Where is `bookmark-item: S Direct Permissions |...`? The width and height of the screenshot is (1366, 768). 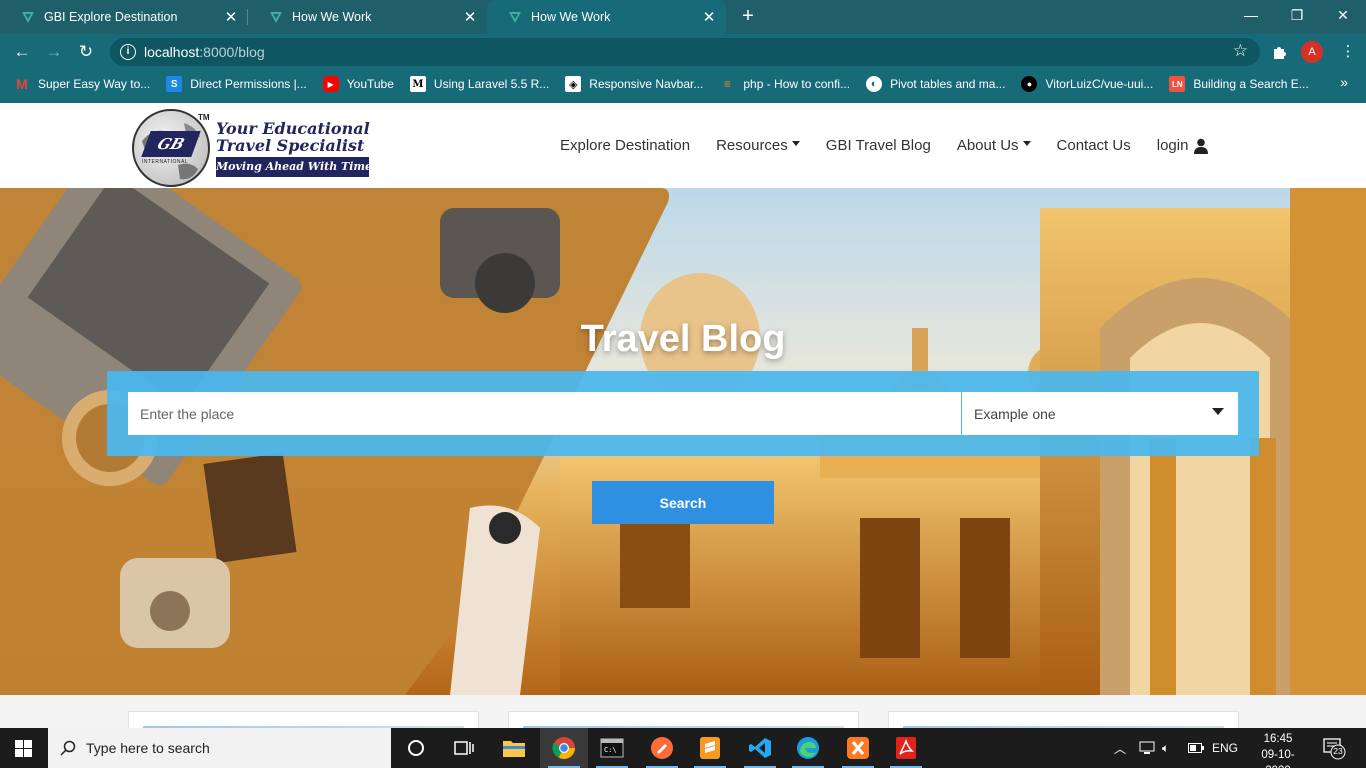
bookmark-item: S Direct Permissions |... is located at coordinates (236, 84).